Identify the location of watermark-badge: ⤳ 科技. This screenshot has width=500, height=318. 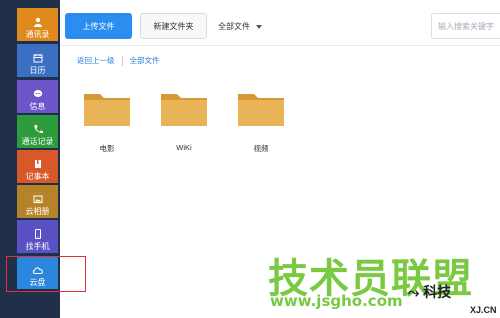
(430, 292).